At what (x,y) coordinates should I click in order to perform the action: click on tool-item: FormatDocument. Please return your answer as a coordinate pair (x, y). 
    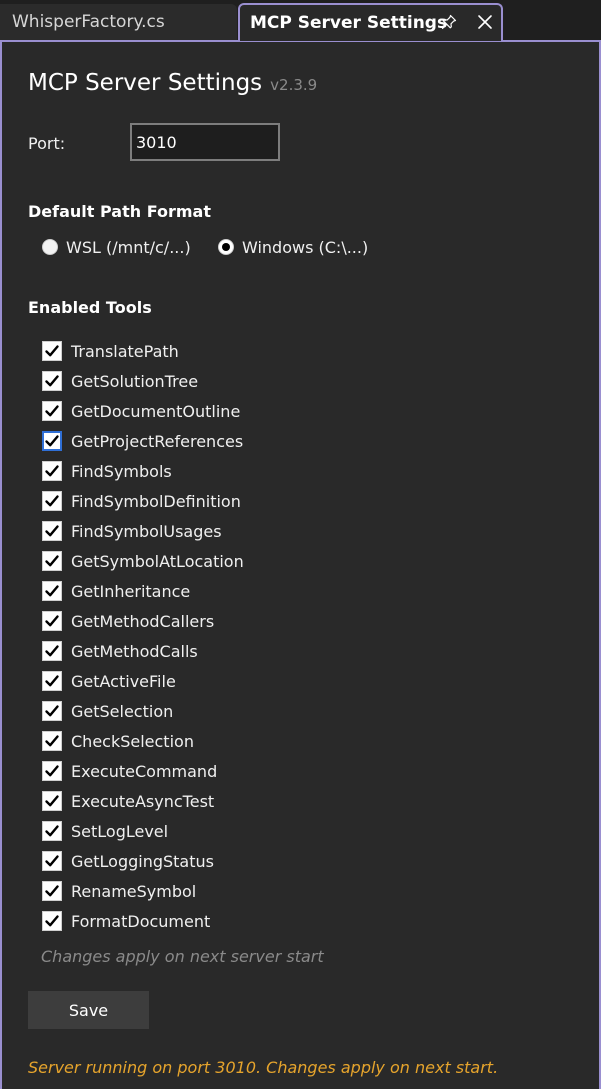
    Looking at the image, I should click on (242, 921).